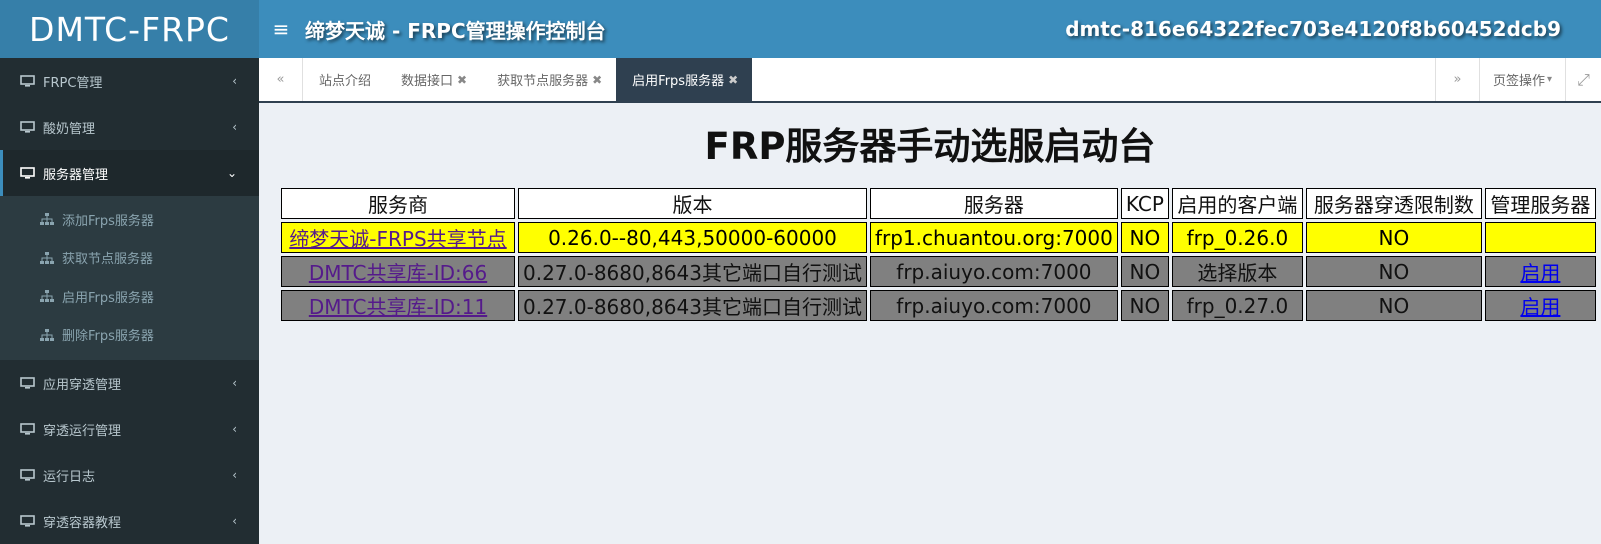 Image resolution: width=1601 pixels, height=544 pixels. I want to click on tab-scroll-left-button: «, so click(281, 79).